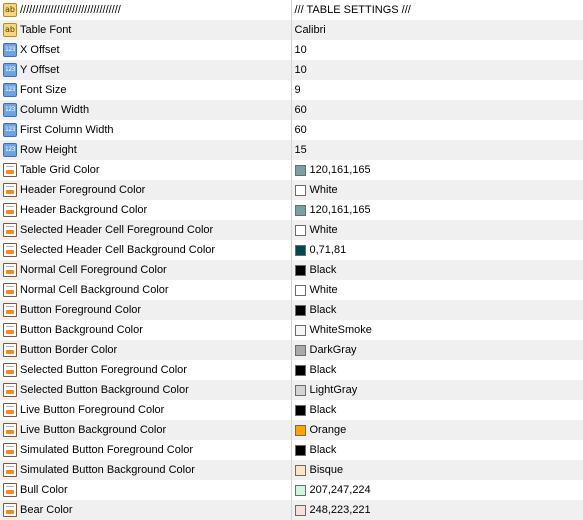 The width and height of the screenshot is (583, 520). I want to click on property-name-cell: Simulated Button Foreground Color, so click(145, 450).